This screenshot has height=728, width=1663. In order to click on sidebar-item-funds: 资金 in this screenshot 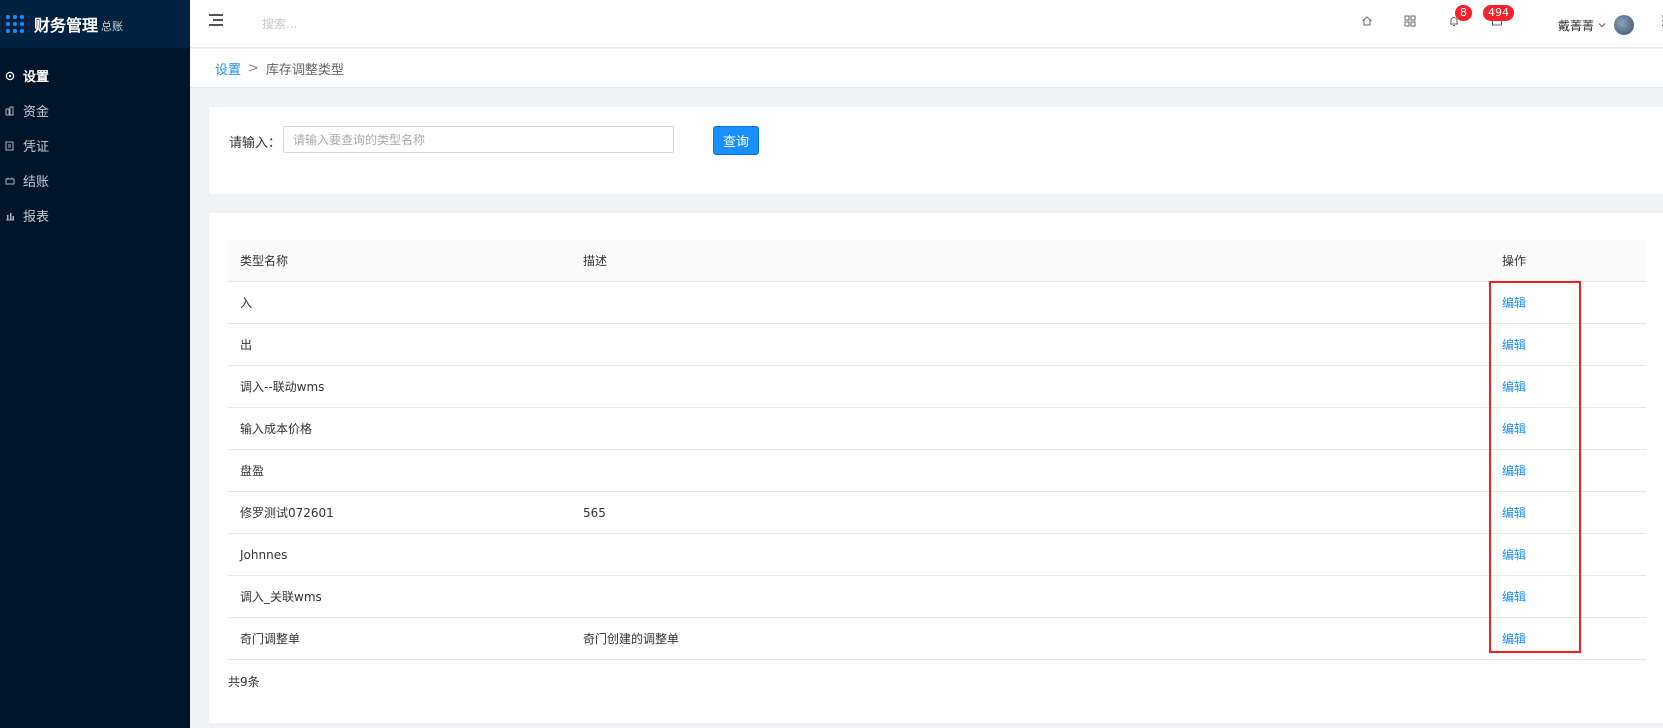, I will do `click(95, 110)`.